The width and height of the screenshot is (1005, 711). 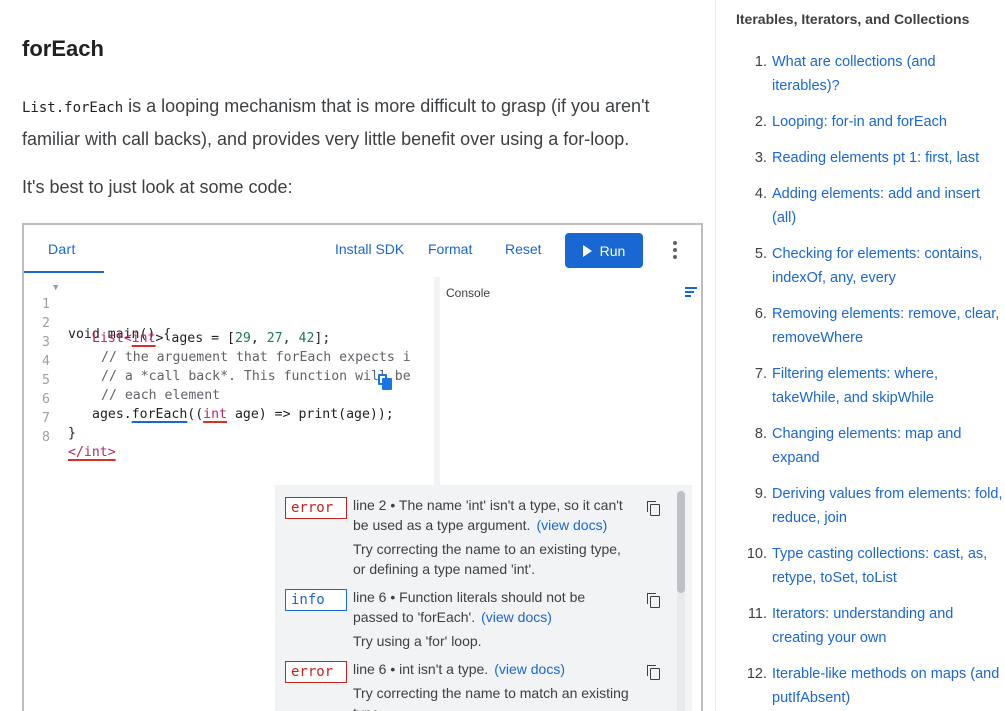 What do you see at coordinates (226, 437) in the screenshot?
I see `code-line: 8 </int>` at bounding box center [226, 437].